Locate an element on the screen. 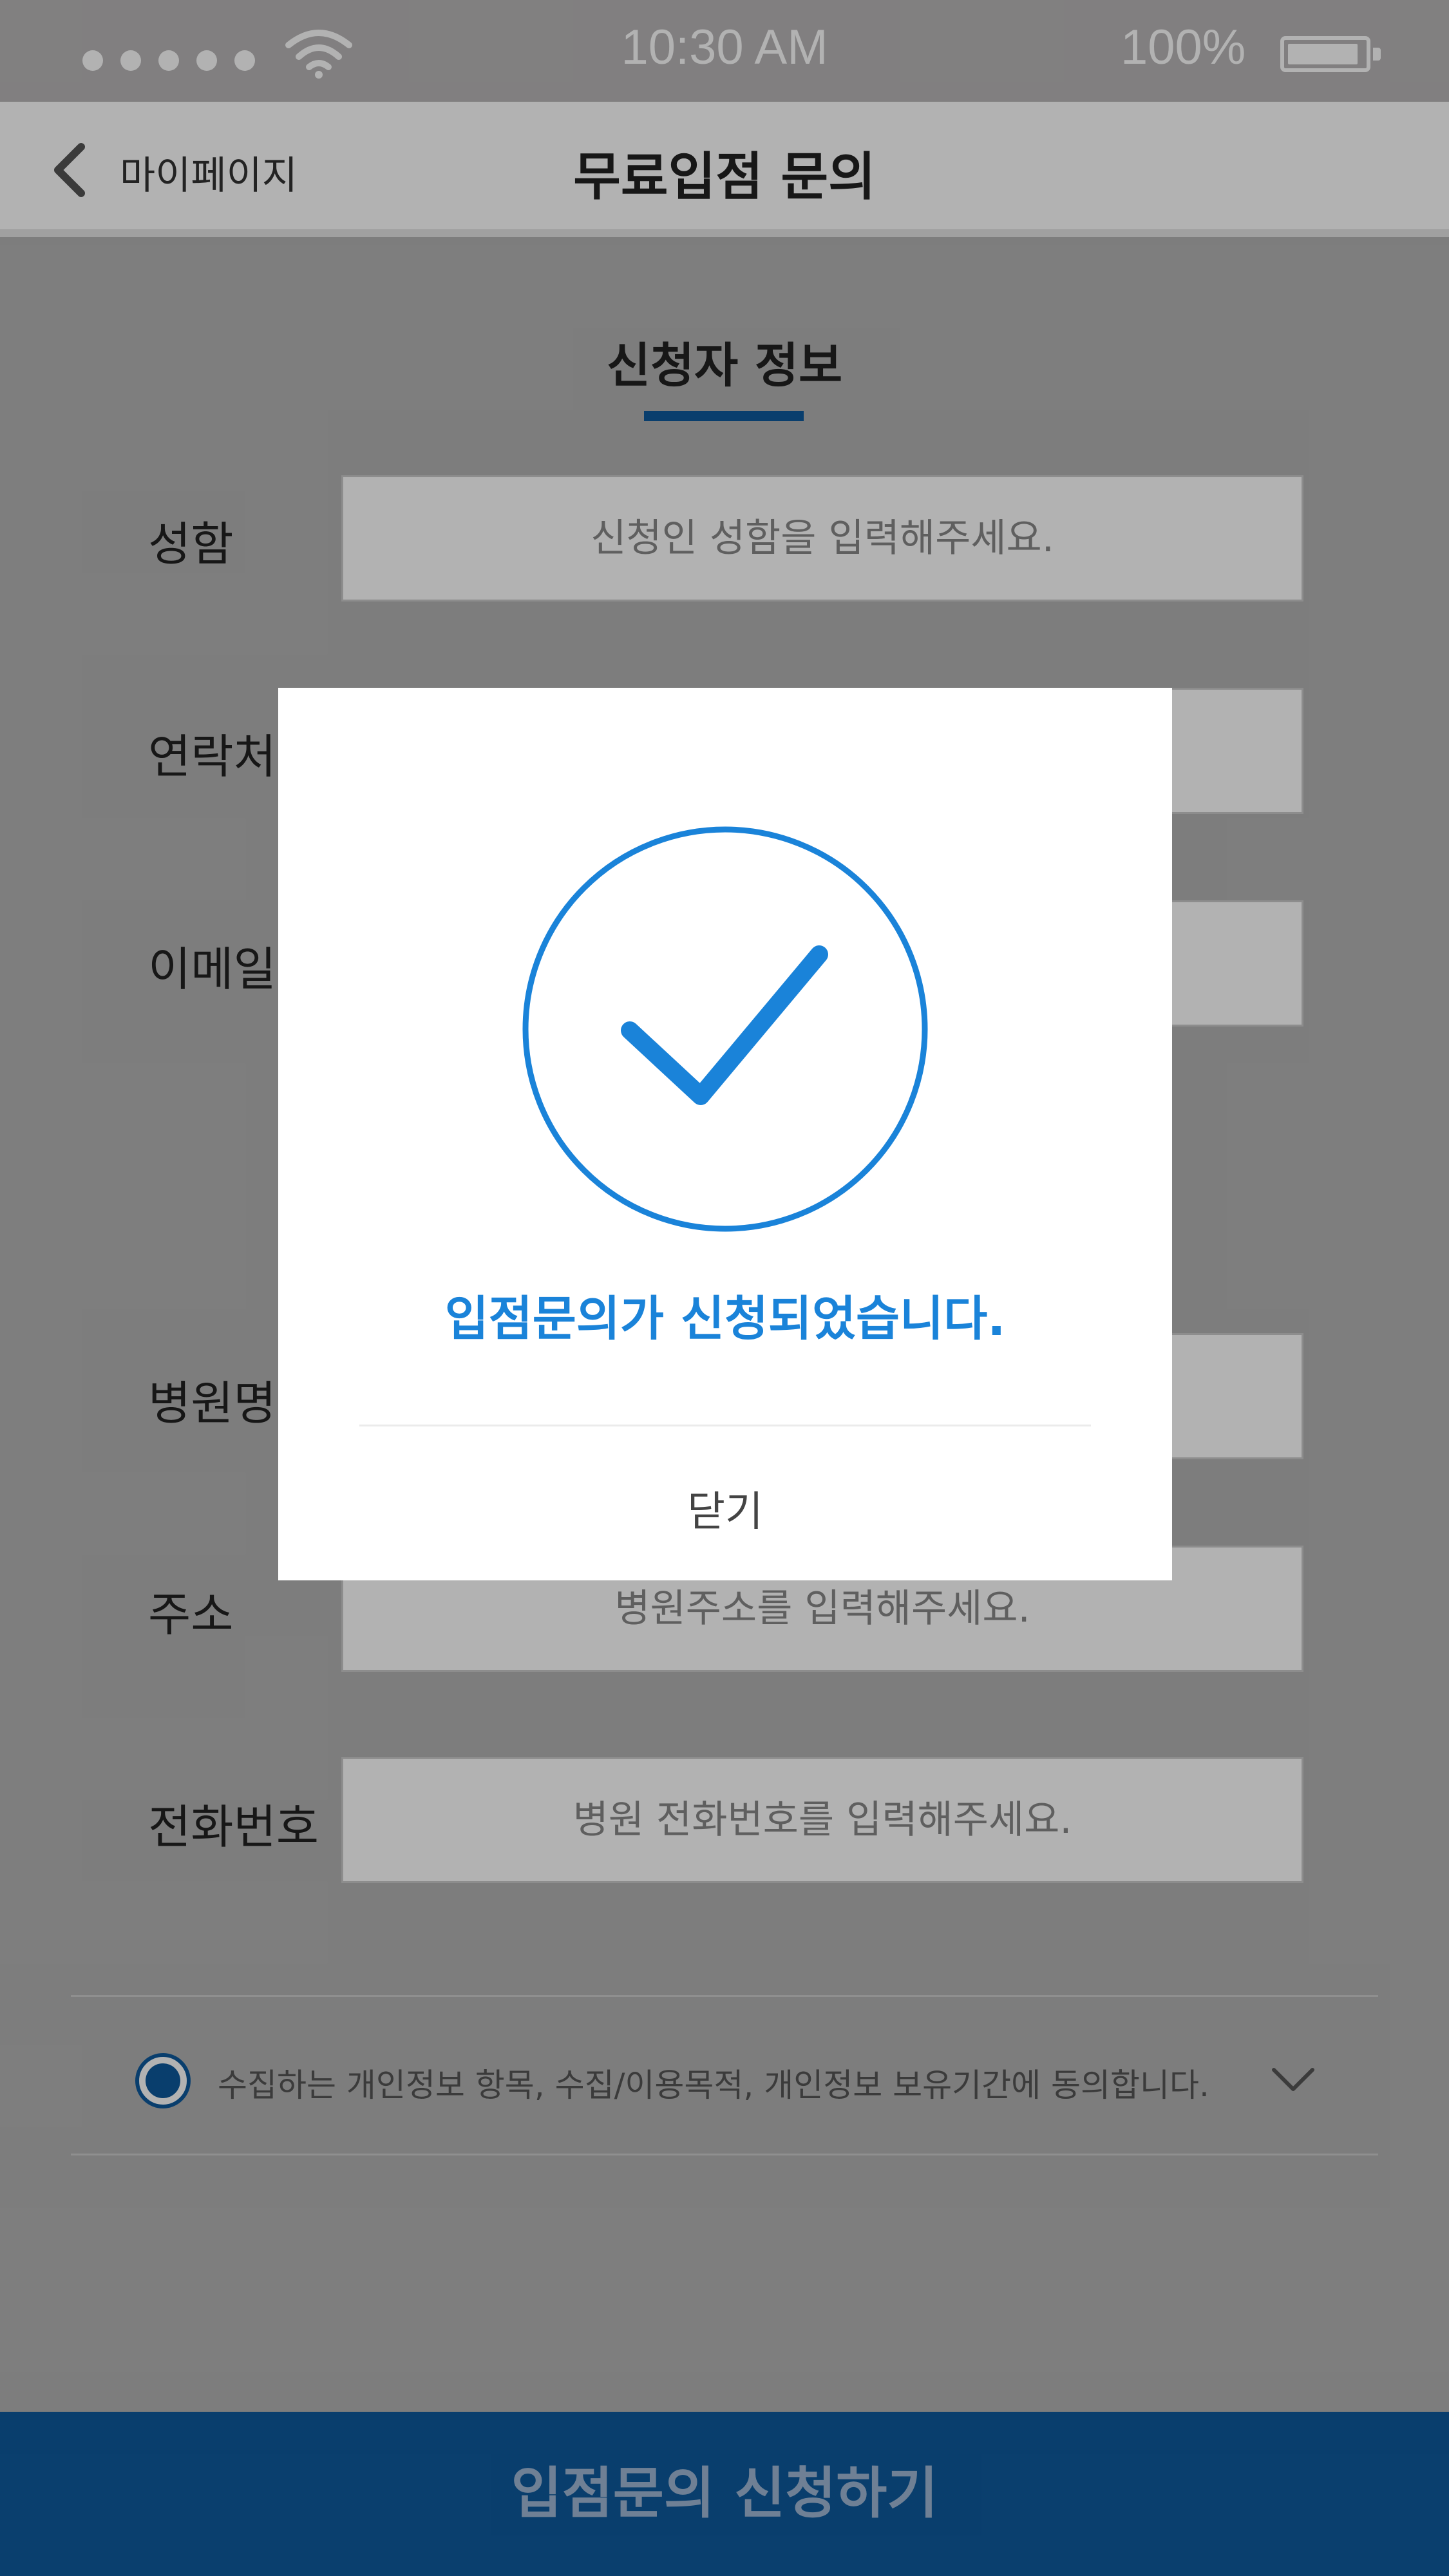 Image resolution: width=1449 pixels, height=2576 pixels. close-button: 닫기 is located at coordinates (725, 1512).